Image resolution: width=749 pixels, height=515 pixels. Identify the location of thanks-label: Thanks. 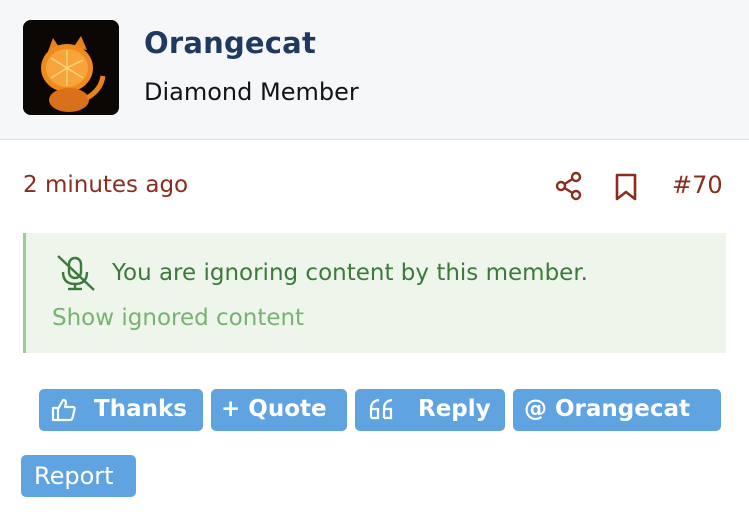
(140, 409).